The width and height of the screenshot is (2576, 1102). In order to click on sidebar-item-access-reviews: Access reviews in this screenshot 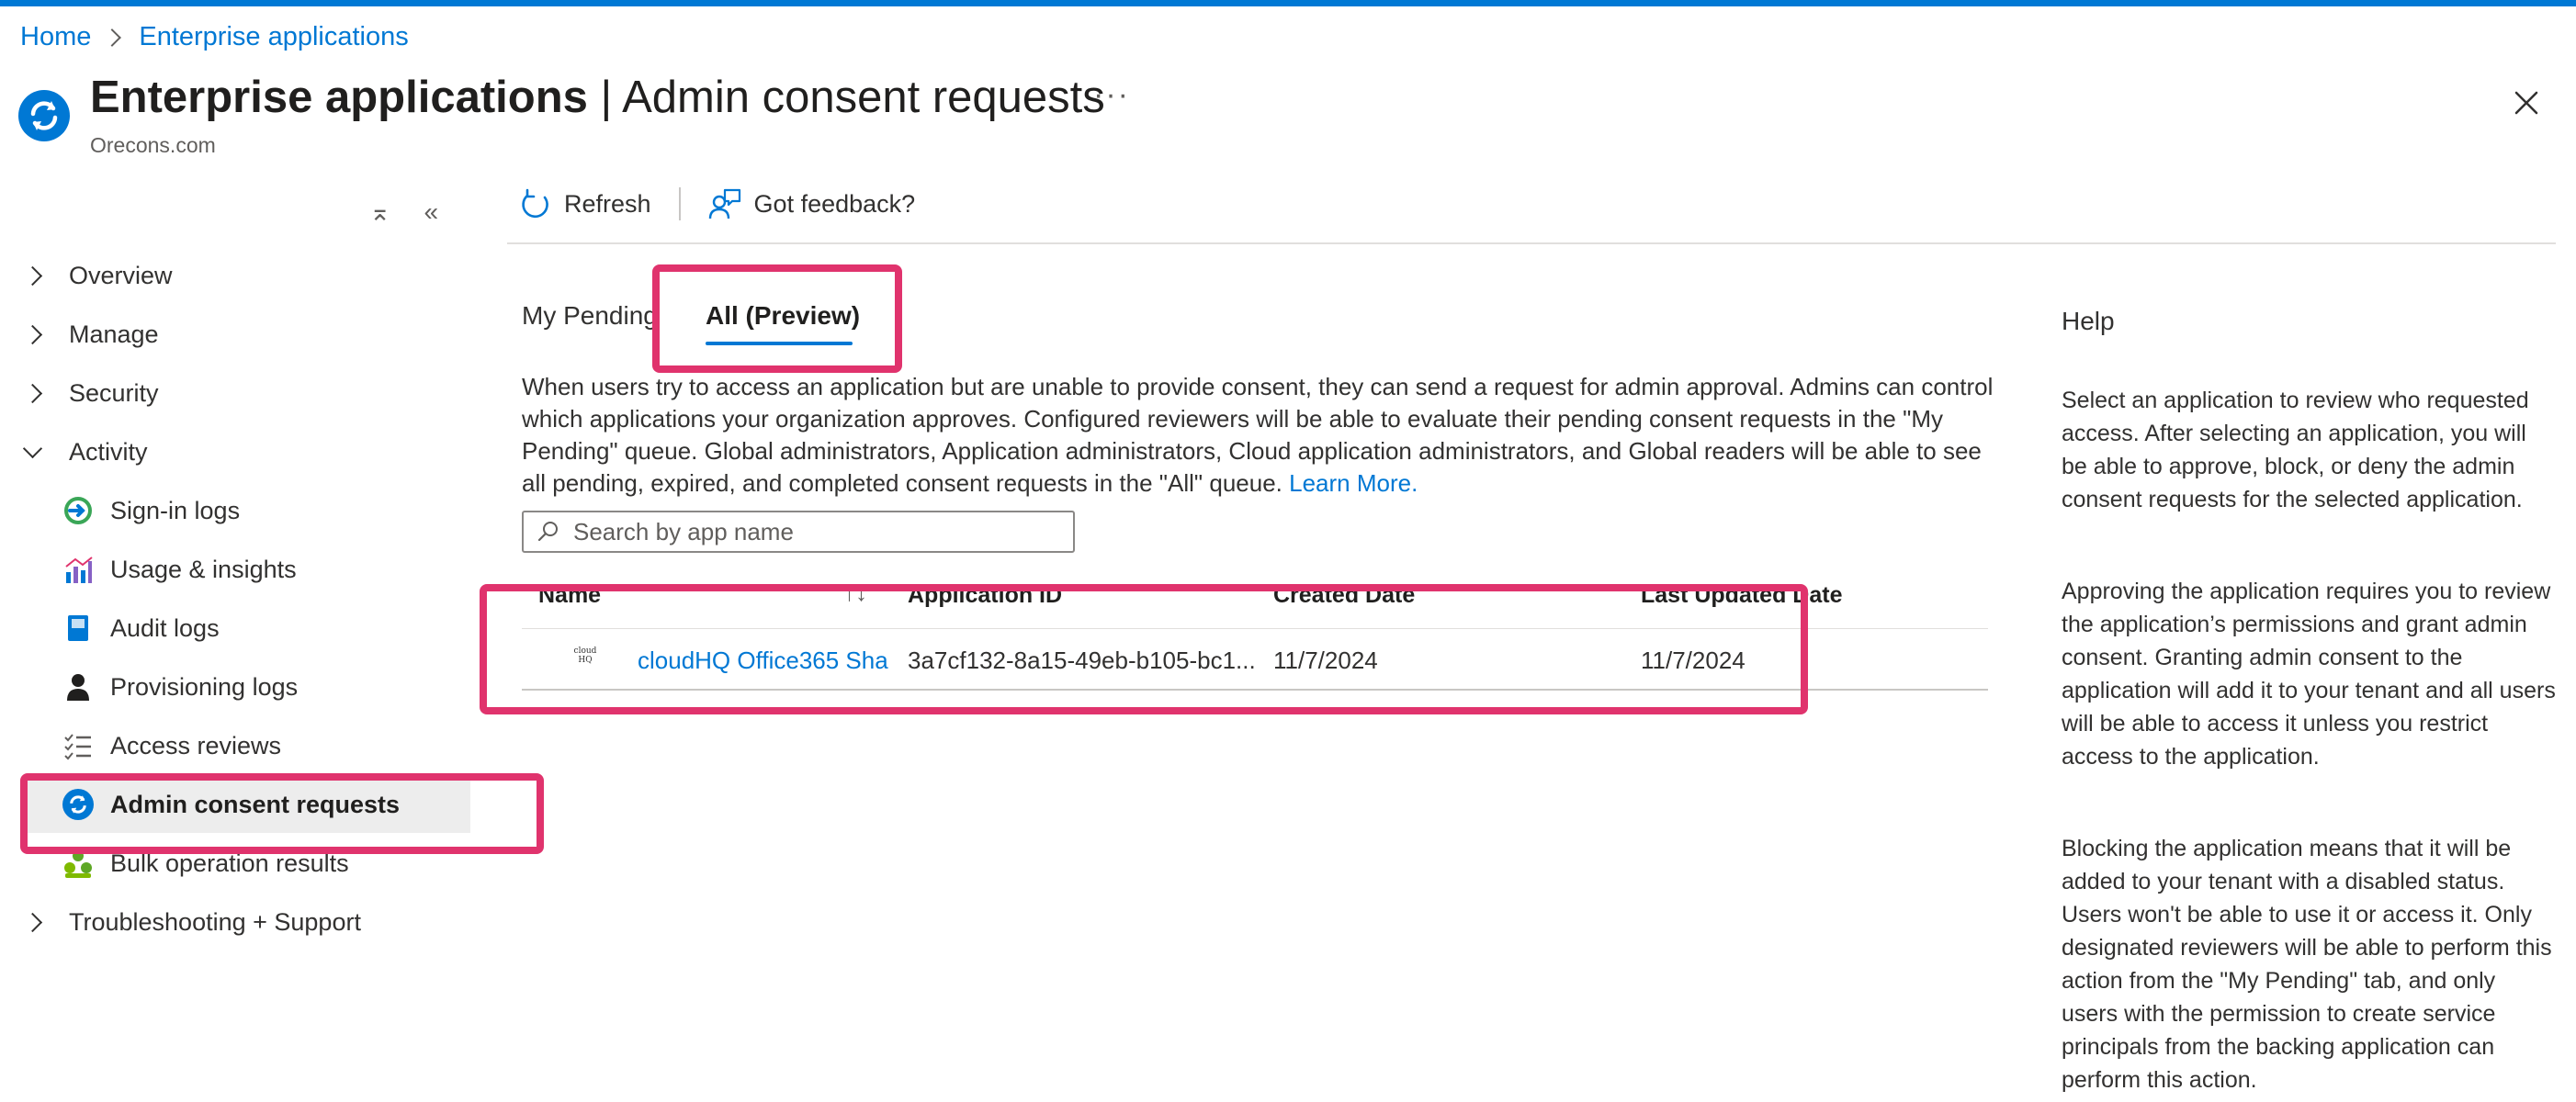, I will do `click(235, 745)`.